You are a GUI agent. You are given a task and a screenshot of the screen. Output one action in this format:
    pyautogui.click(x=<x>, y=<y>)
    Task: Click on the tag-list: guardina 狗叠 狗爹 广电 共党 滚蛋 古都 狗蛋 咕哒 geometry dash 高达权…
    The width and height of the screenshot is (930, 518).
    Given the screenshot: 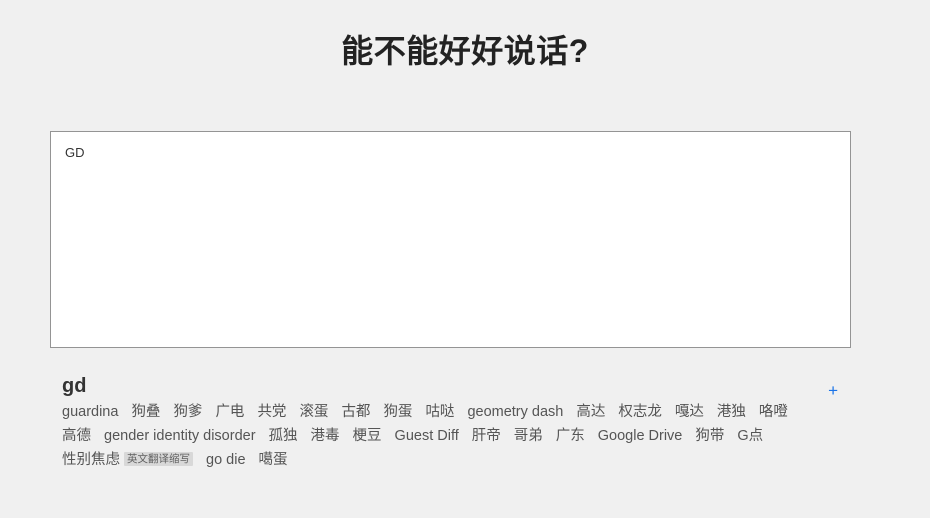 What is the action you would take?
    pyautogui.click(x=434, y=436)
    